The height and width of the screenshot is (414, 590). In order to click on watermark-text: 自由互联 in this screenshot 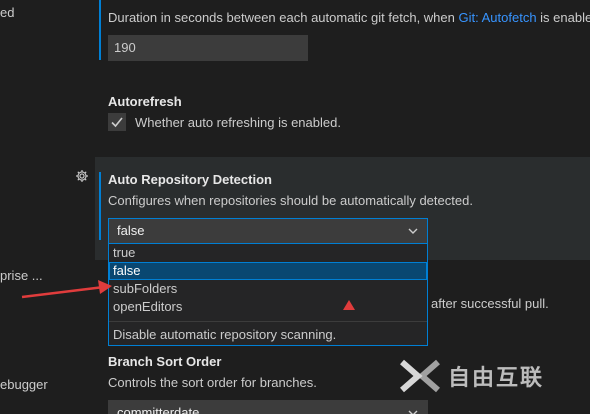, I will do `click(496, 377)`.